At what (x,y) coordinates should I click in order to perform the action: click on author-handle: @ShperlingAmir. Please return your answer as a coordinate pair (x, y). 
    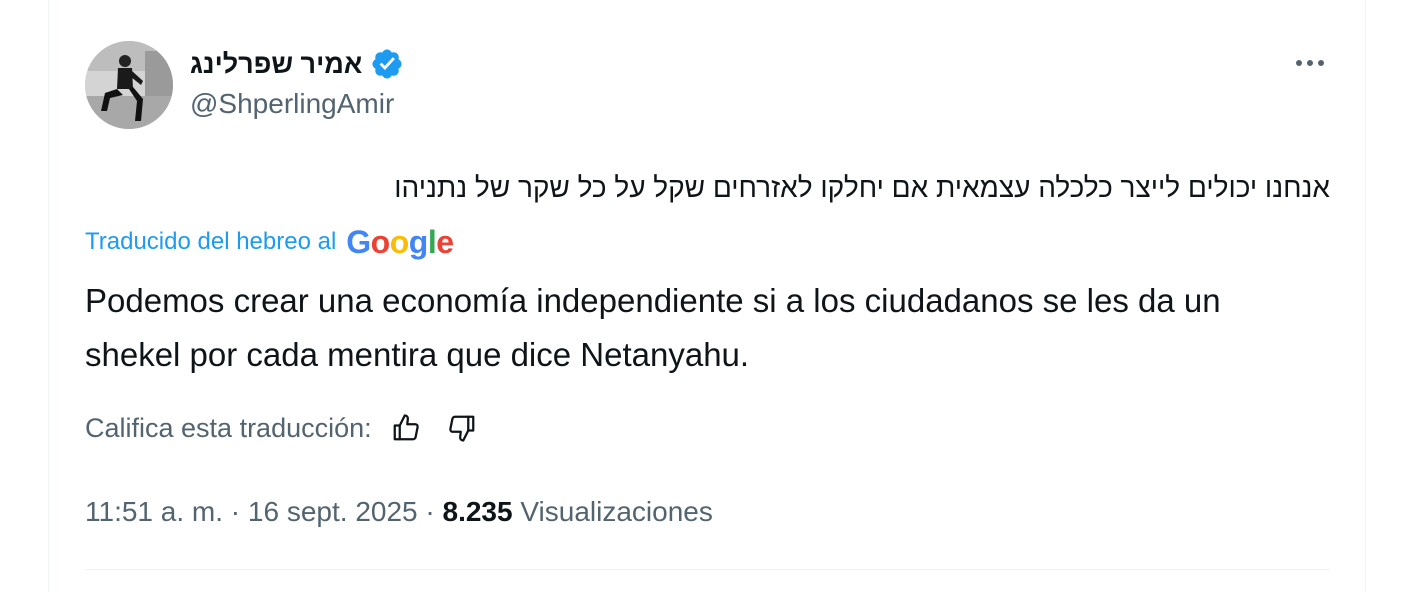
    Looking at the image, I should click on (292, 104).